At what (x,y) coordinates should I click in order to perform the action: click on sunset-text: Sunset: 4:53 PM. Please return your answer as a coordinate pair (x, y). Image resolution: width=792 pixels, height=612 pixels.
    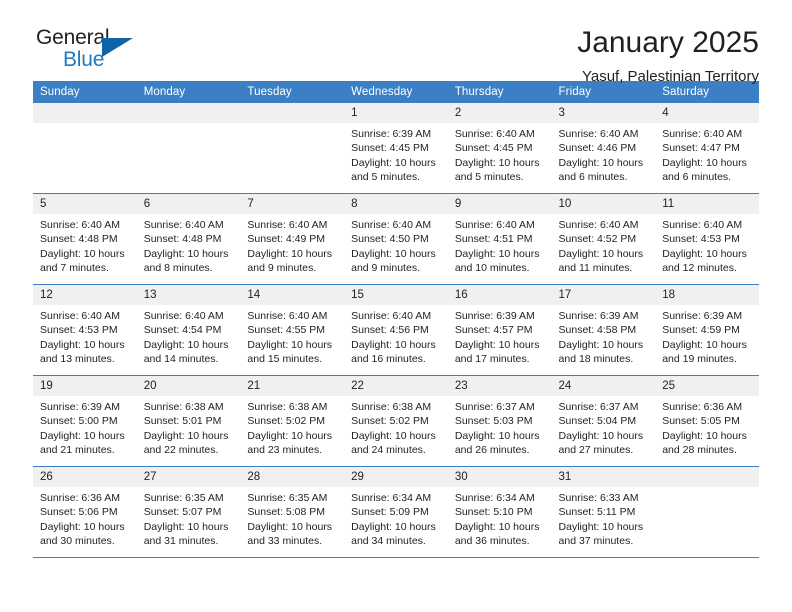
    Looking at the image, I should click on (79, 330).